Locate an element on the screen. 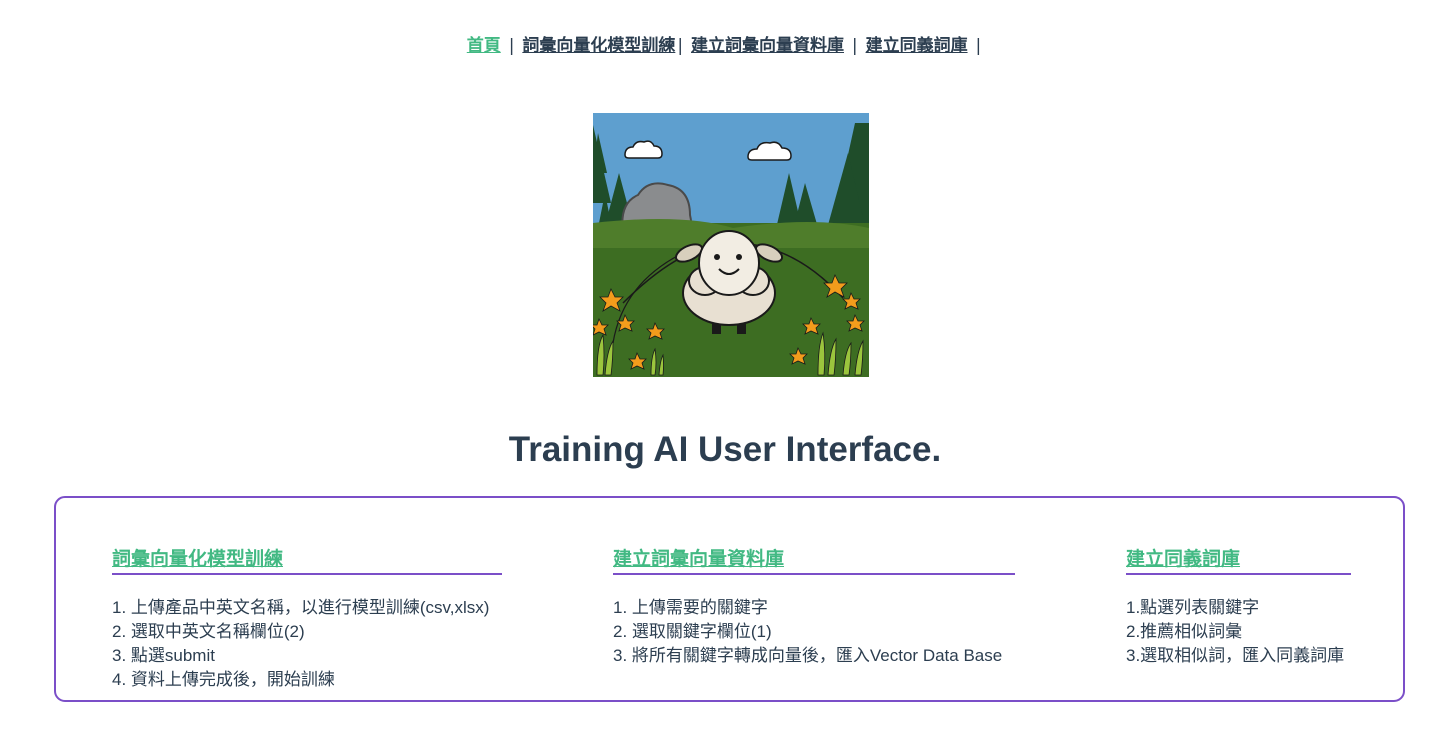  step-item: 3.選取相似詞，匯入同義詞庫 is located at coordinates (1235, 655).